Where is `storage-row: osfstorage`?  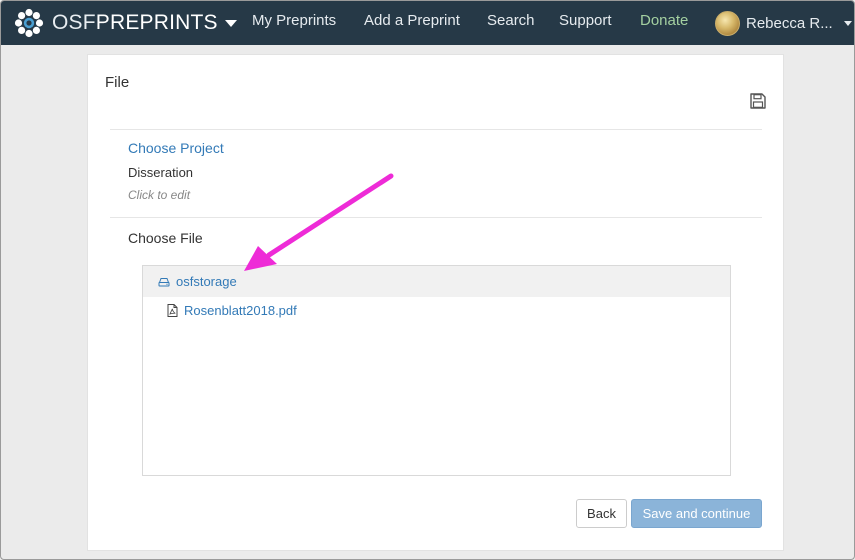
storage-row: osfstorage is located at coordinates (436, 281).